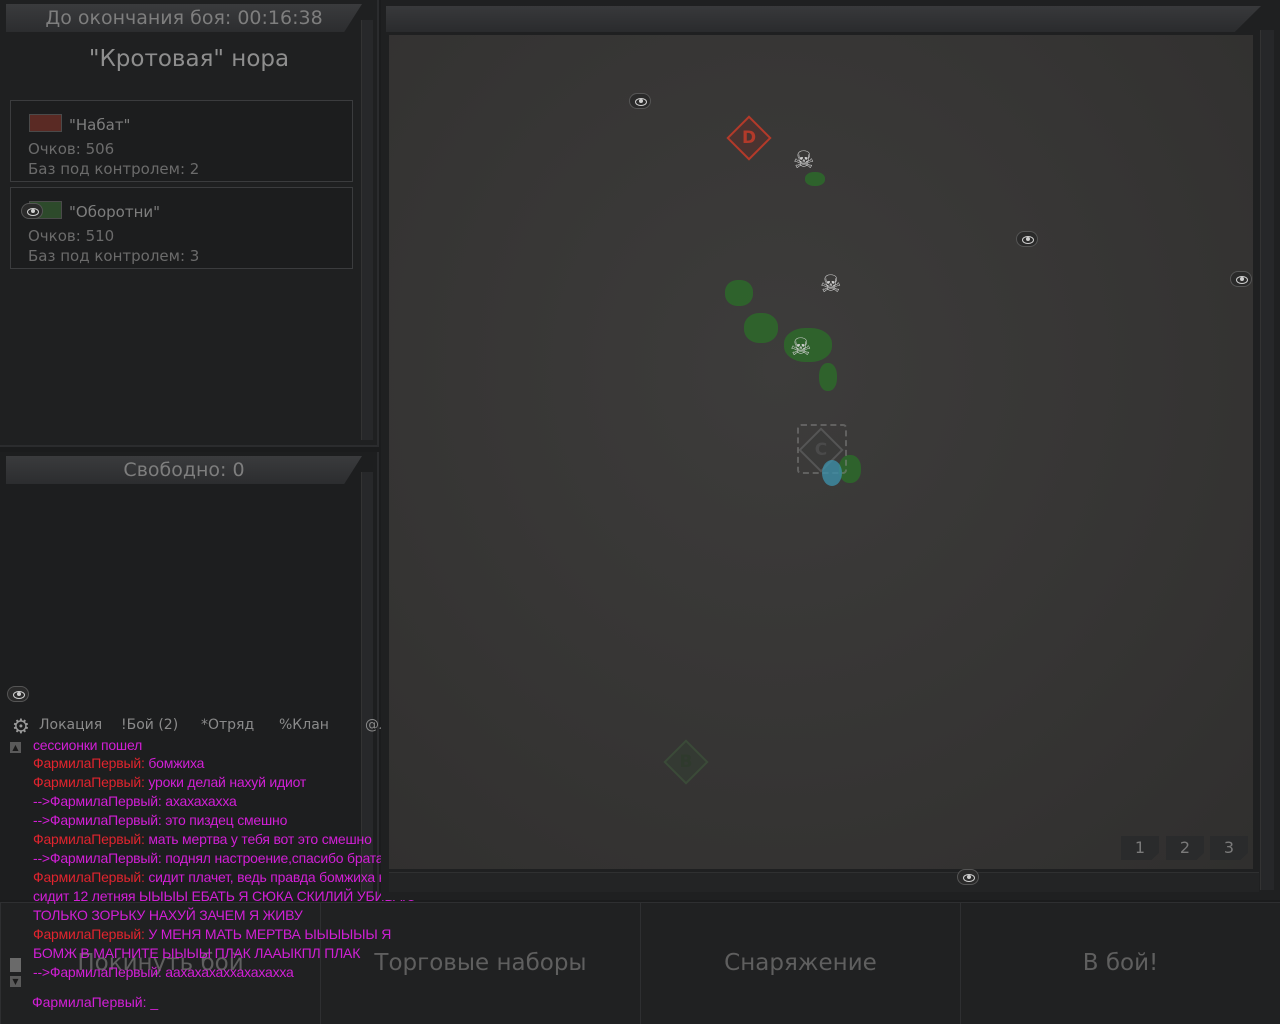 This screenshot has width=1280, height=1024. Describe the element at coordinates (749, 138) in the screenshot. I see `base-label-d: D` at that location.